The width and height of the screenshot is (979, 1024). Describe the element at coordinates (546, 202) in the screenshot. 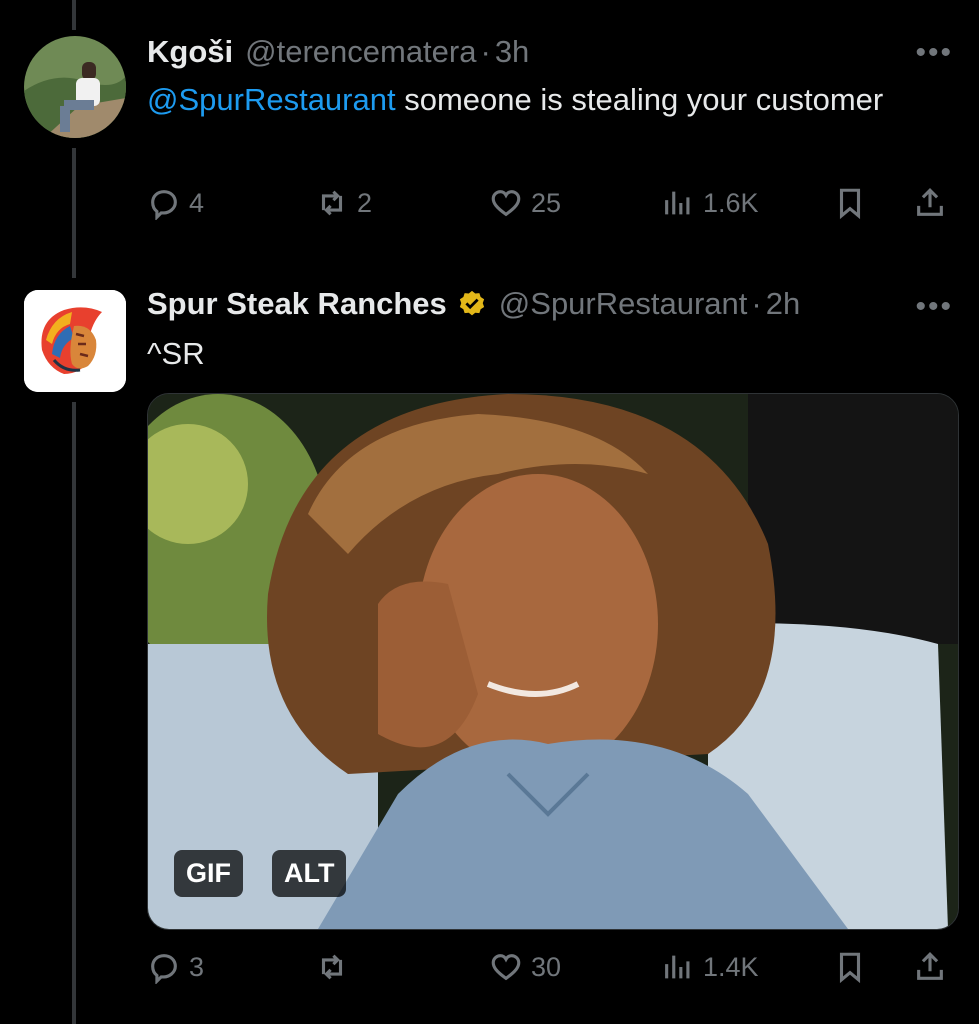

I see `like-count: 25` at that location.